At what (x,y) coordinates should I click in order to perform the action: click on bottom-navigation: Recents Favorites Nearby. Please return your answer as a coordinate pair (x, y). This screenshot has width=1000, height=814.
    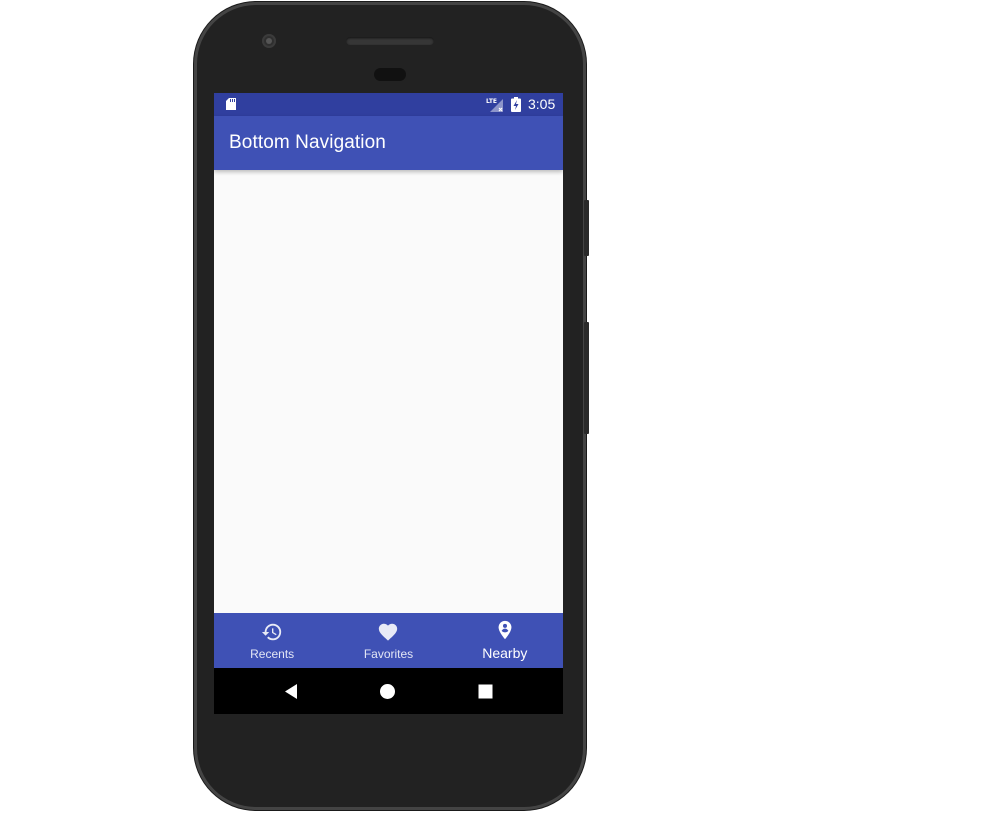
    Looking at the image, I should click on (388, 640).